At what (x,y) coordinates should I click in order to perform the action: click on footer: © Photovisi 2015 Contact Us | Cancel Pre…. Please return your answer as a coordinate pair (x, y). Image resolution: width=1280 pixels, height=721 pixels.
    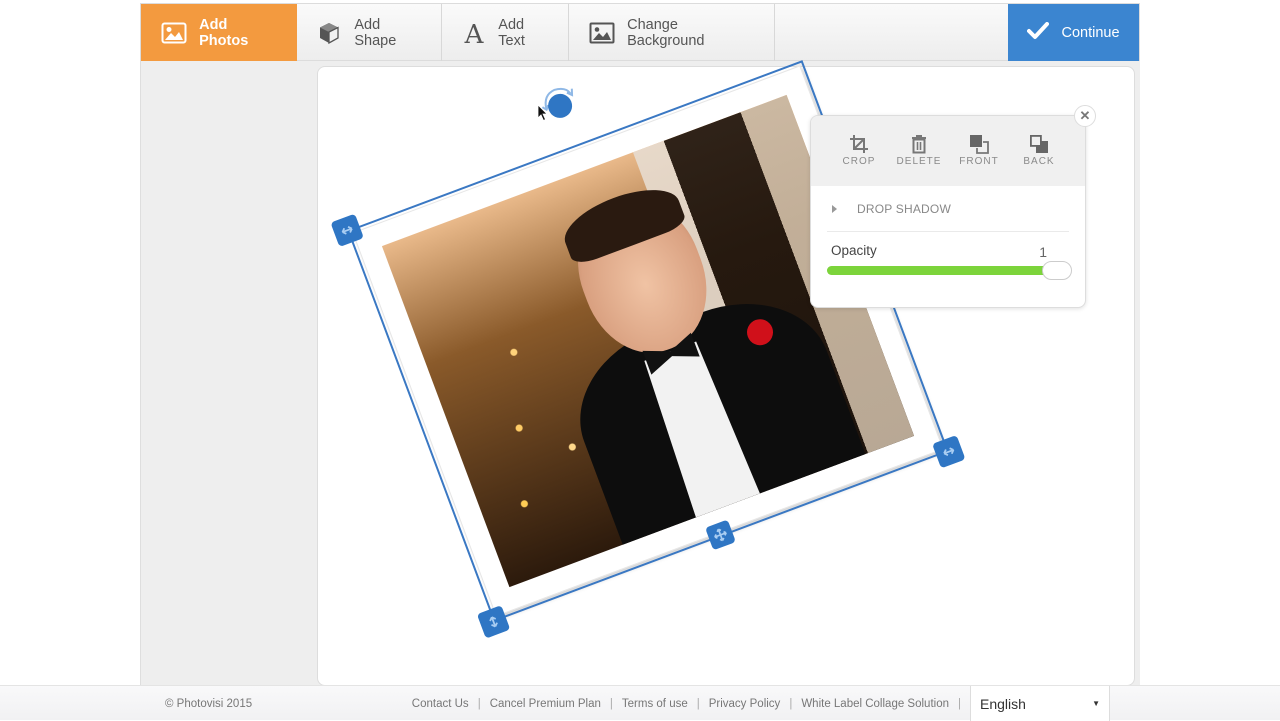
    Looking at the image, I should click on (640, 703).